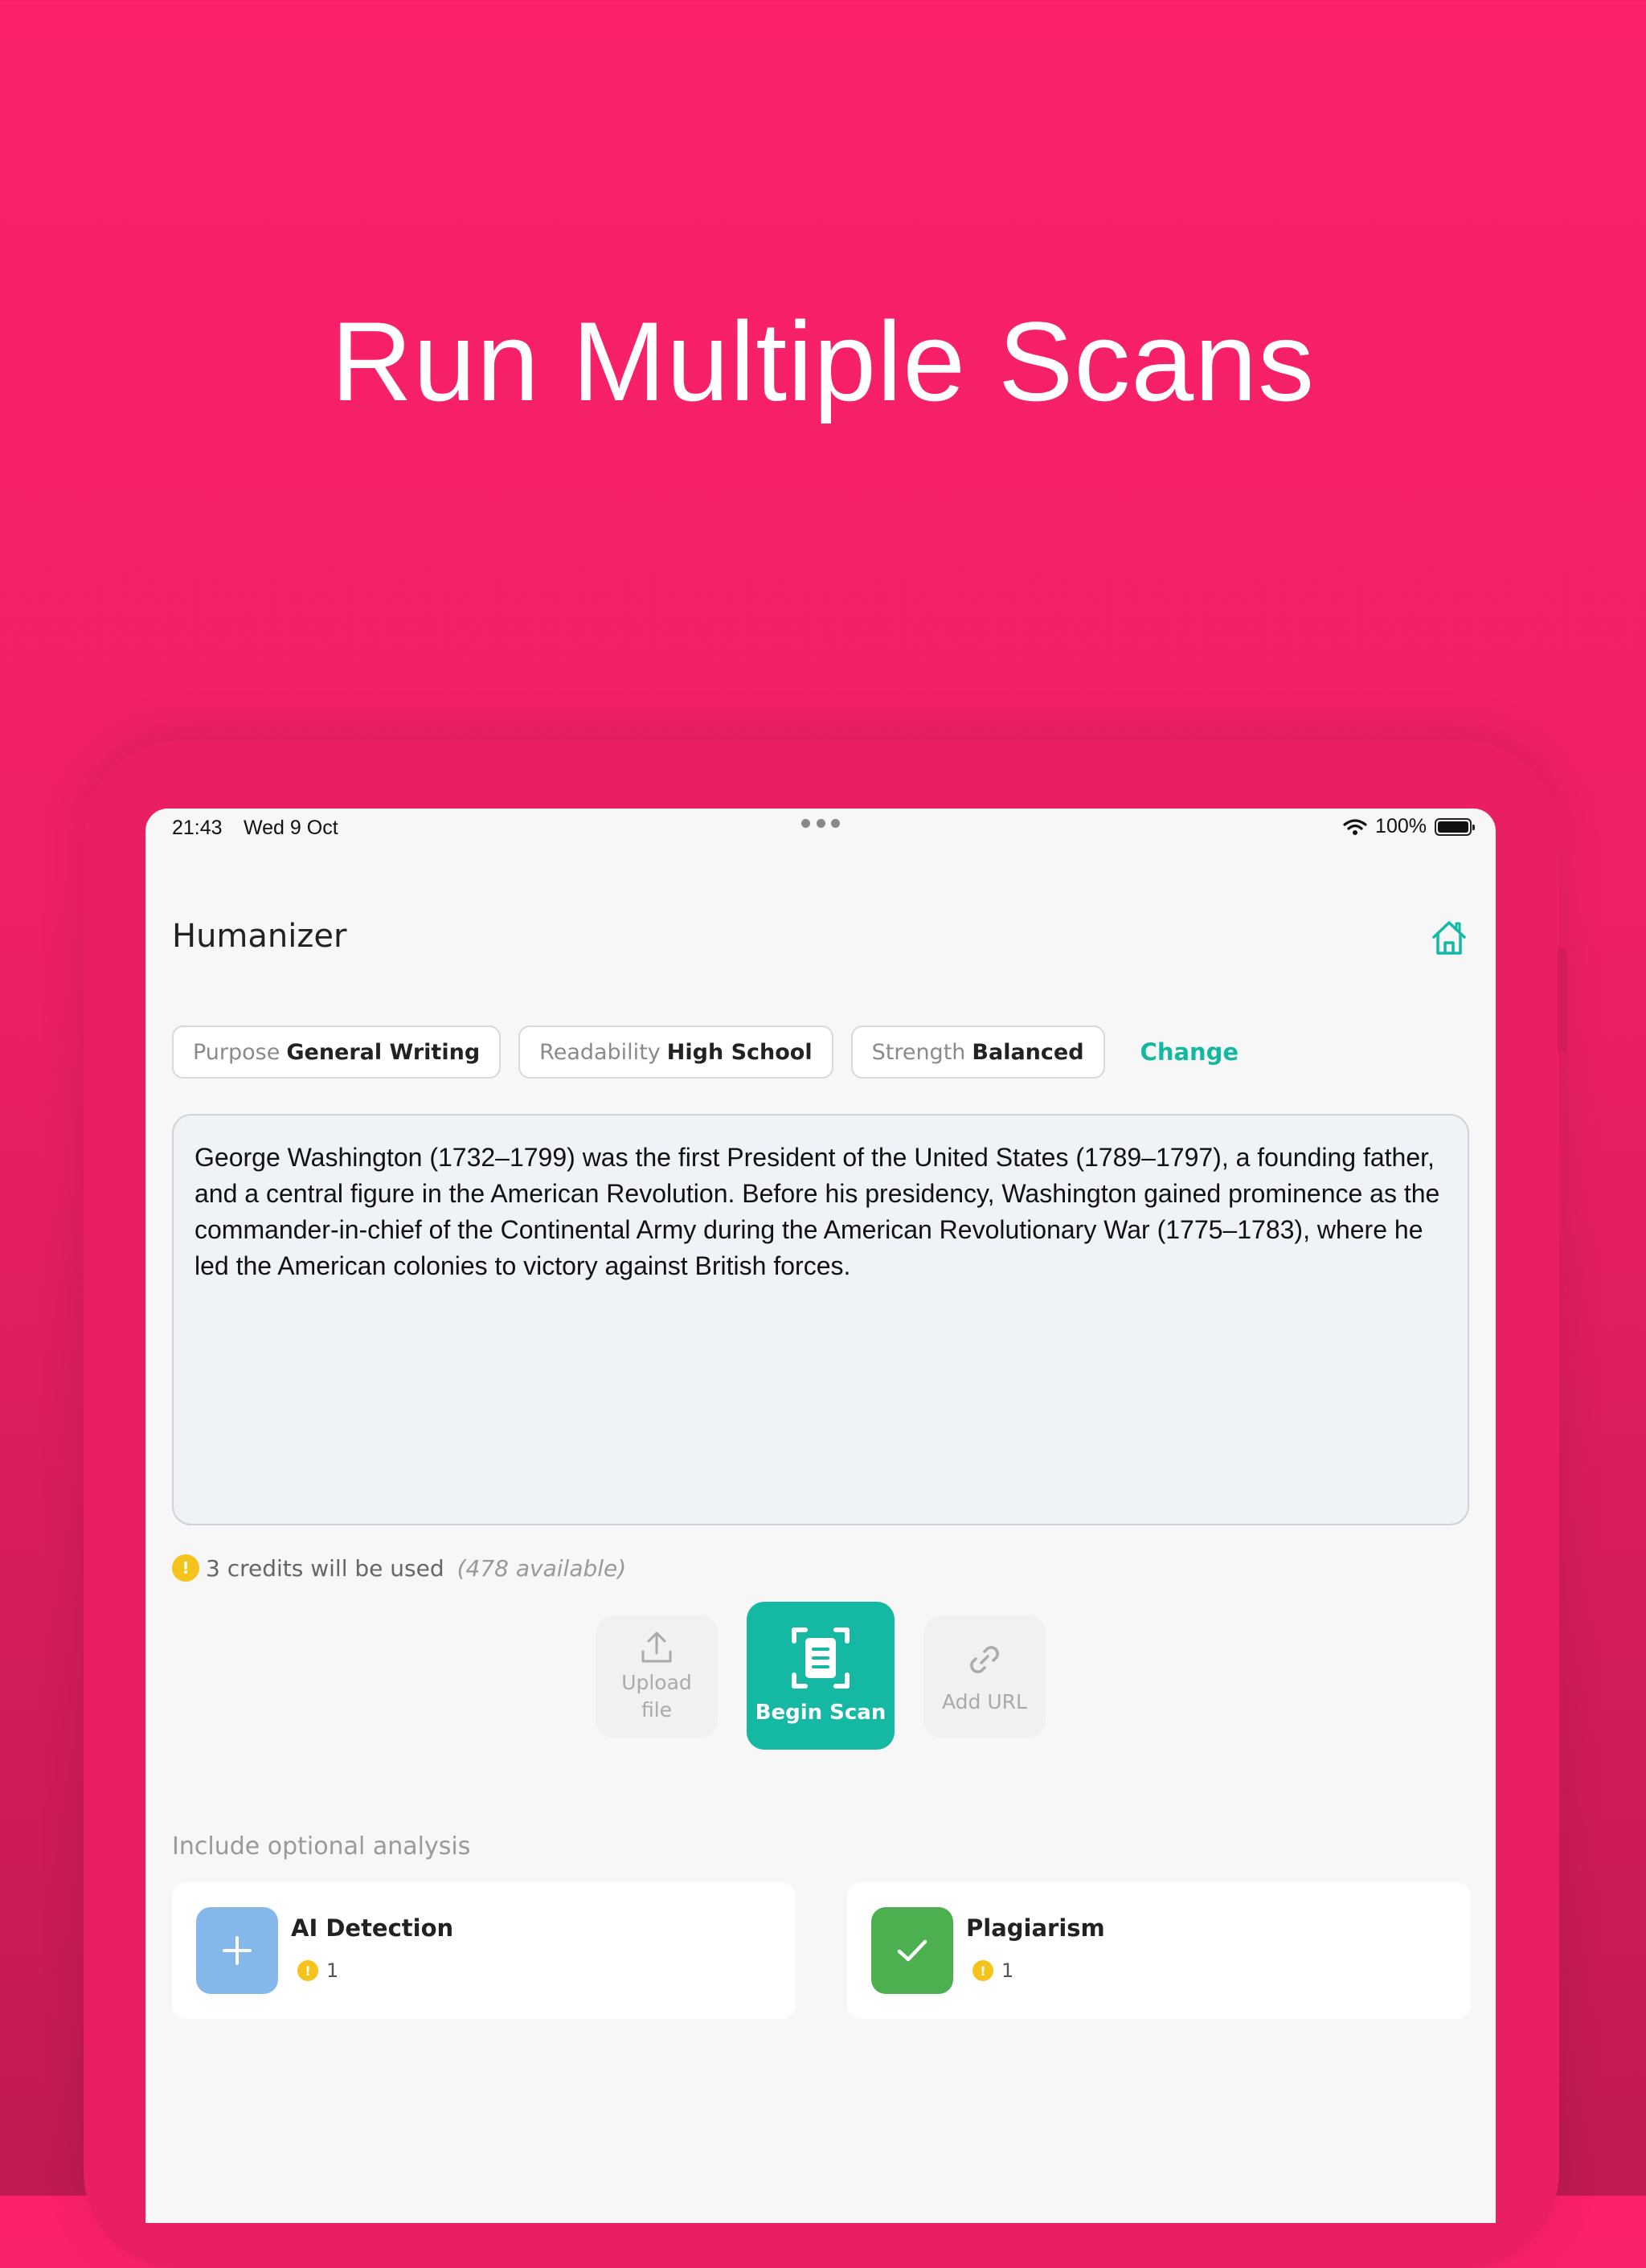 This screenshot has width=1646, height=2268. Describe the element at coordinates (372, 1928) in the screenshot. I see `ai-detection-title: AI Detection` at that location.